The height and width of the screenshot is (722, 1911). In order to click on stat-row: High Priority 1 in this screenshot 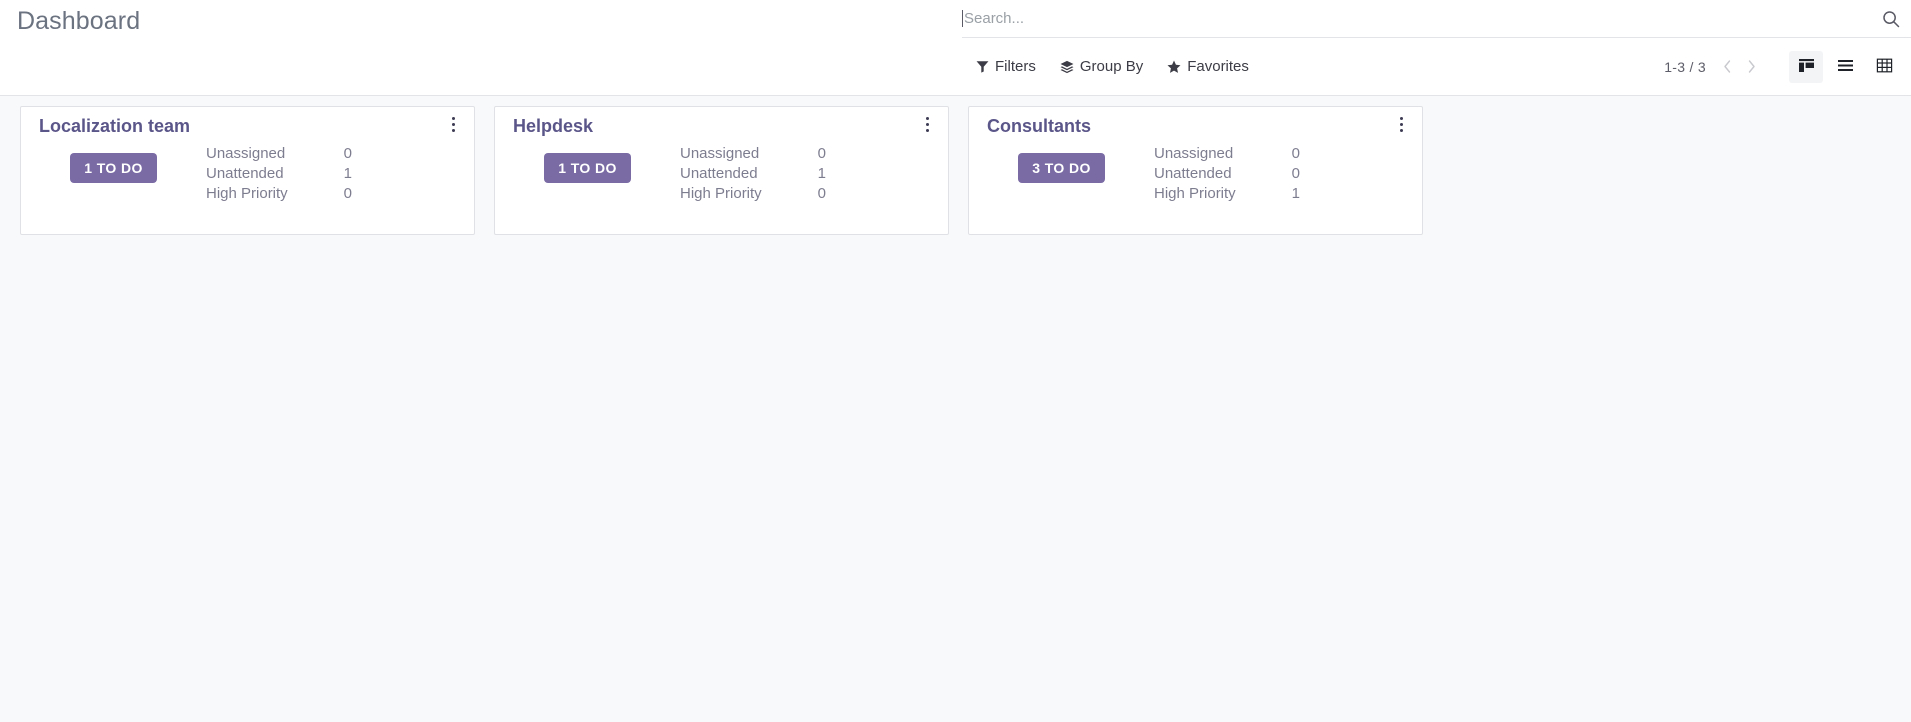, I will do `click(1227, 194)`.